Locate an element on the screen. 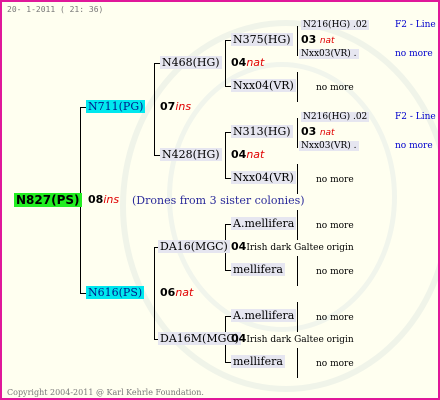  no-more-7: no more is located at coordinates (335, 318).